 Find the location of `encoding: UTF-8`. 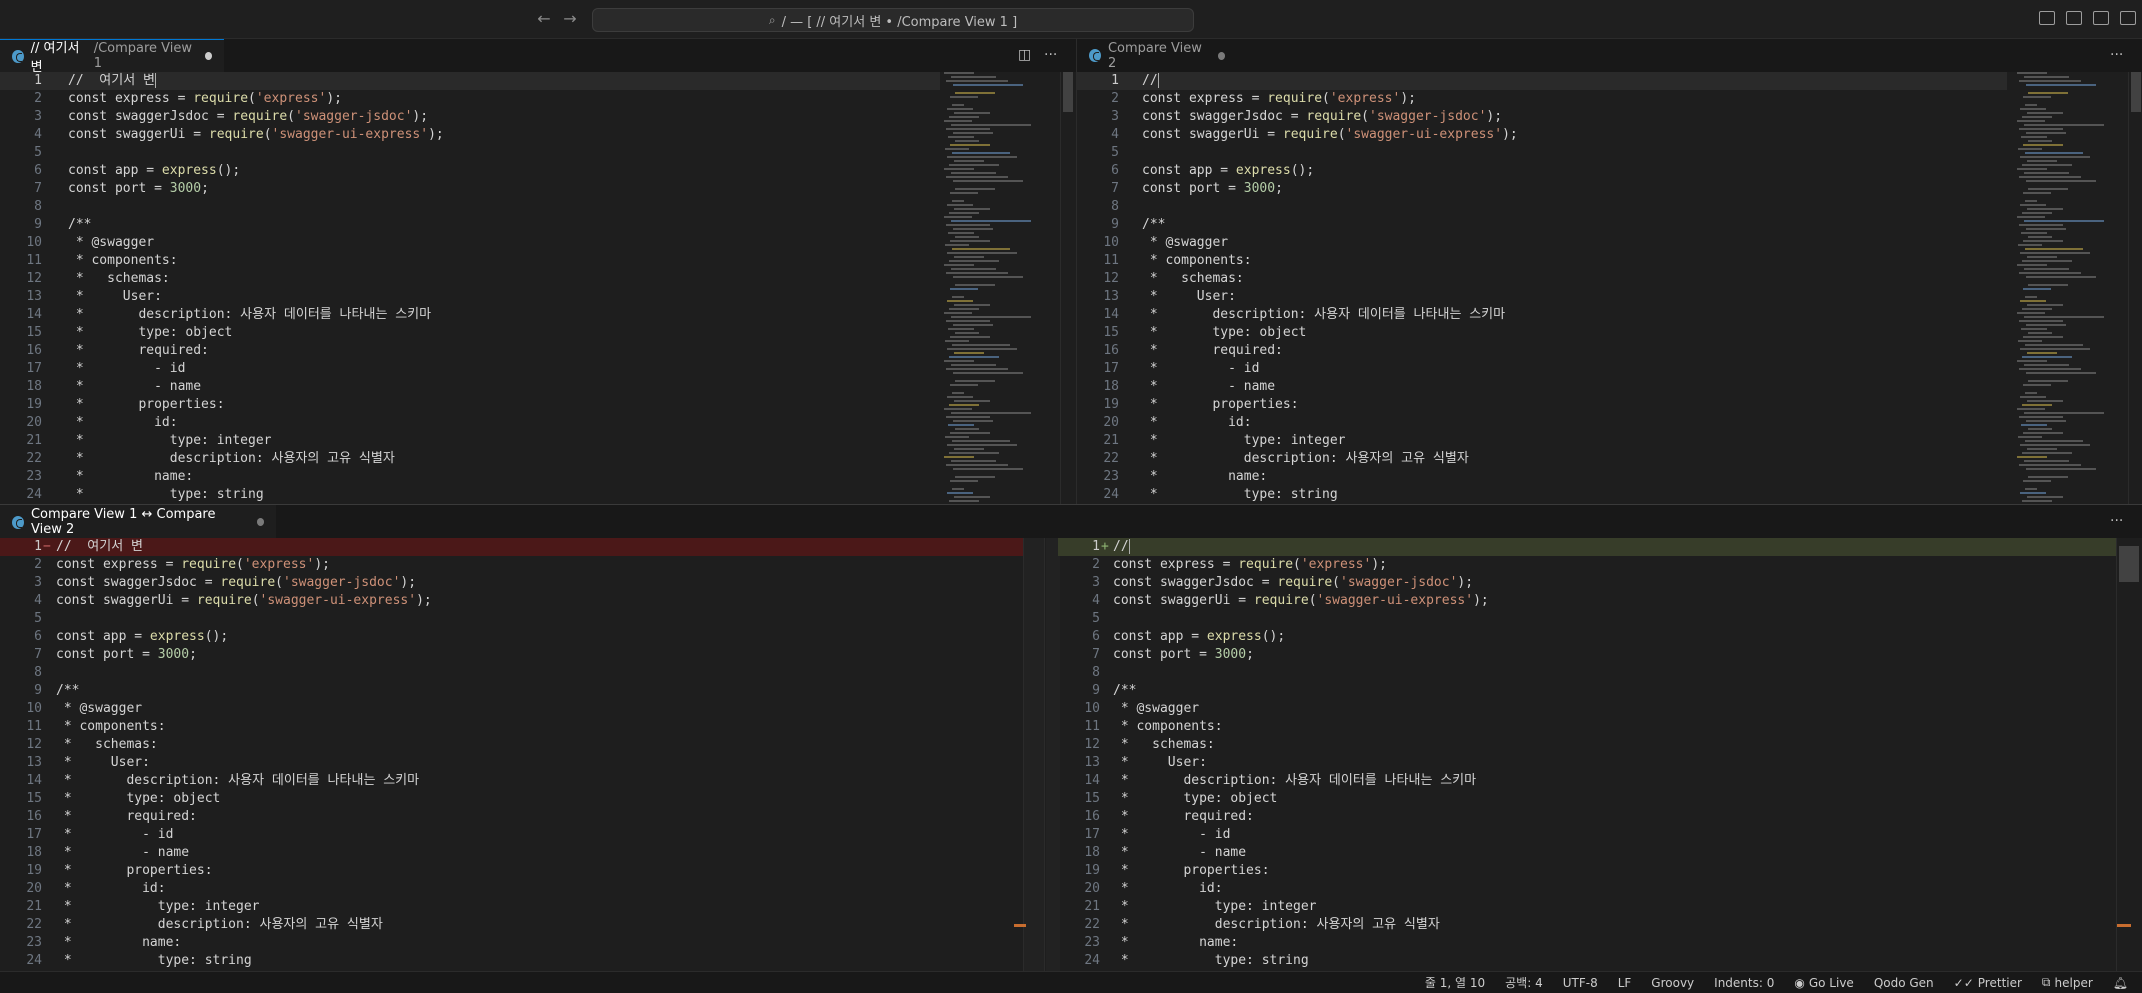

encoding: UTF-8 is located at coordinates (1580, 983).